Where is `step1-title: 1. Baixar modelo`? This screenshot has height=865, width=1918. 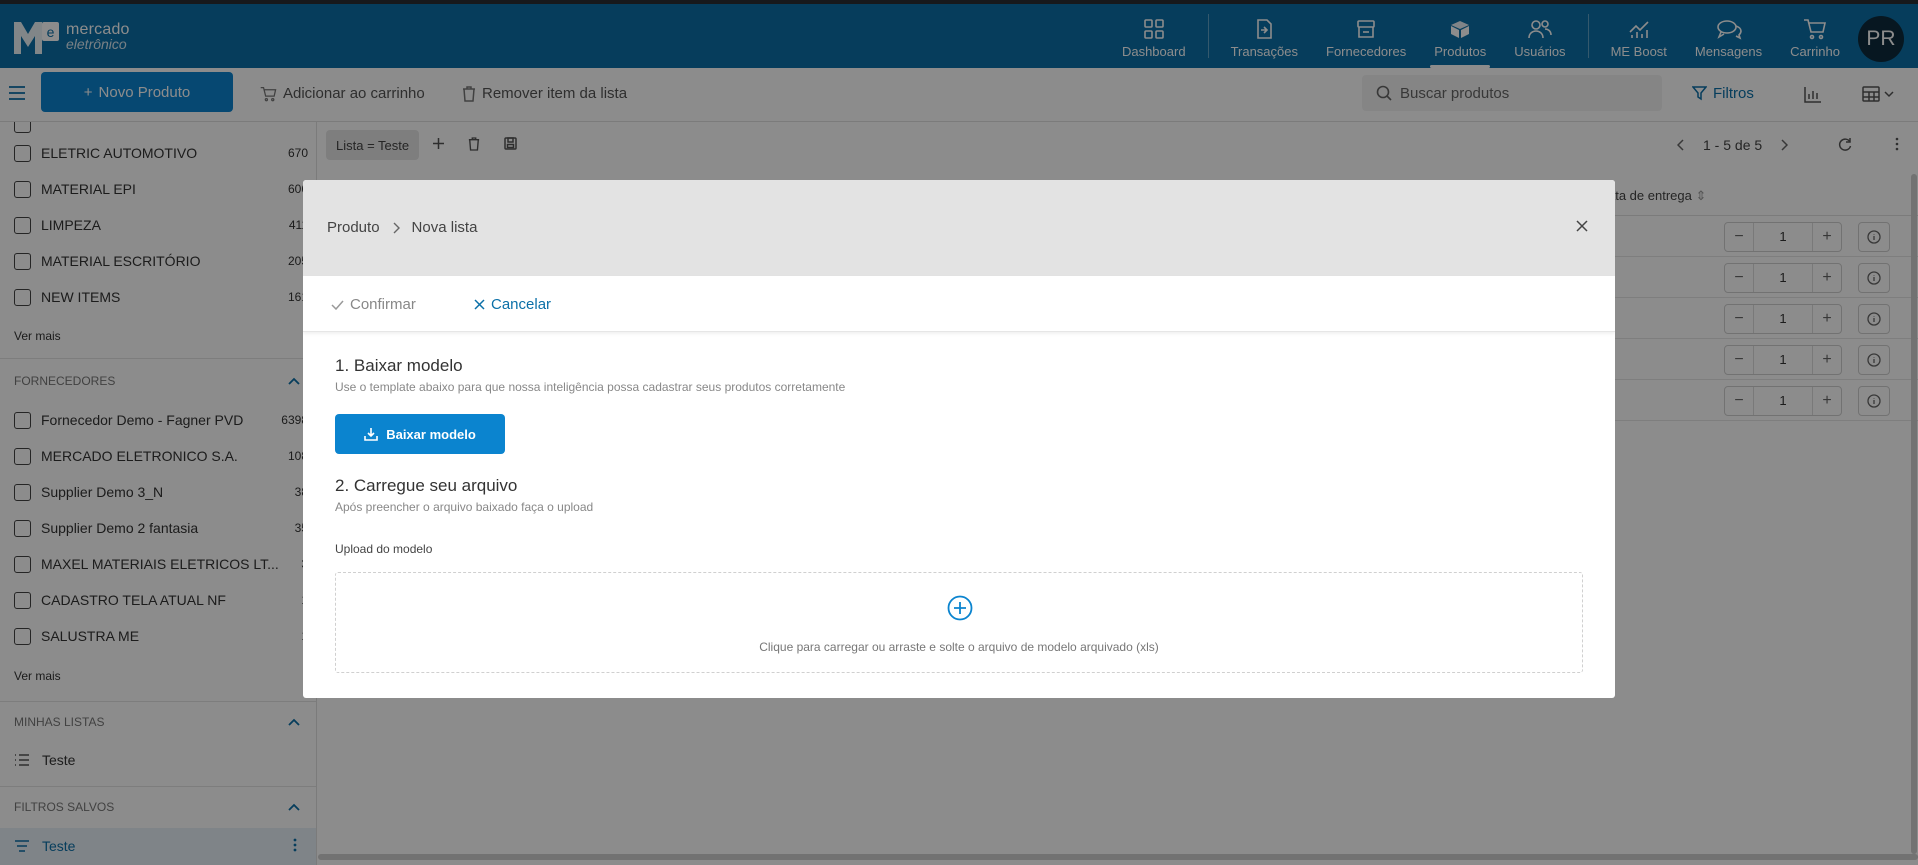 step1-title: 1. Baixar modelo is located at coordinates (399, 365).